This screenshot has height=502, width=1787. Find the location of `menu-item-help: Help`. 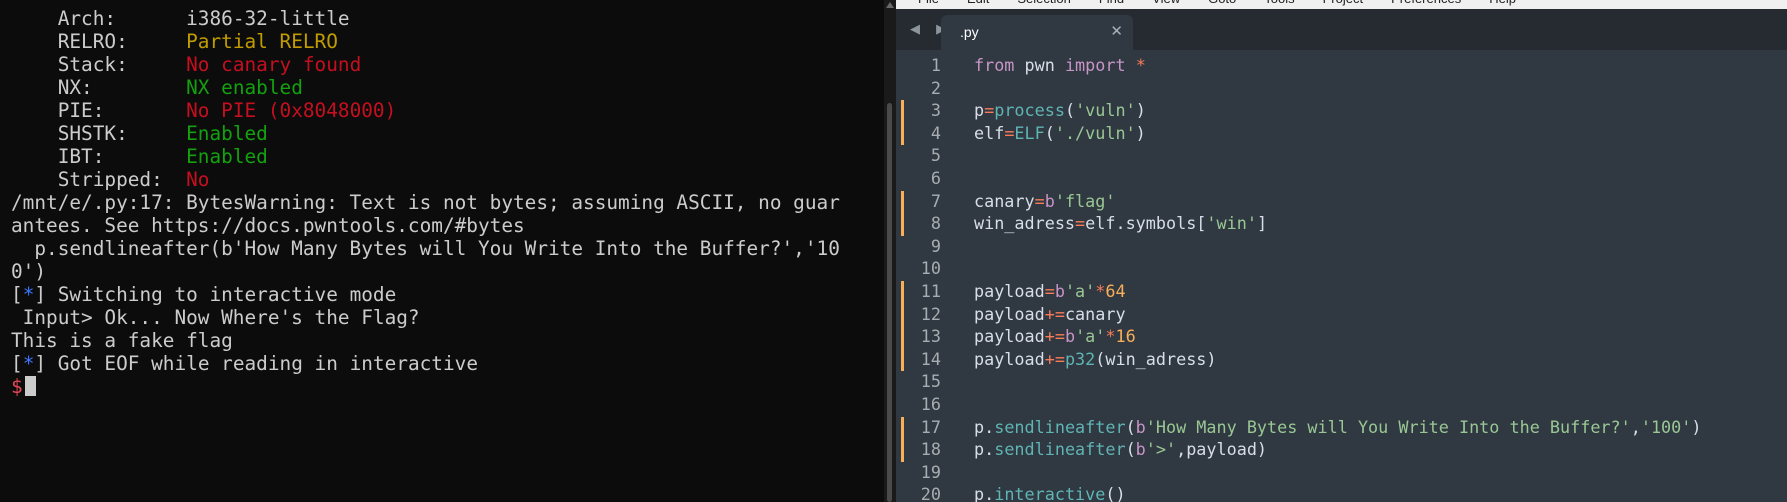

menu-item-help: Help is located at coordinates (1502, 3).